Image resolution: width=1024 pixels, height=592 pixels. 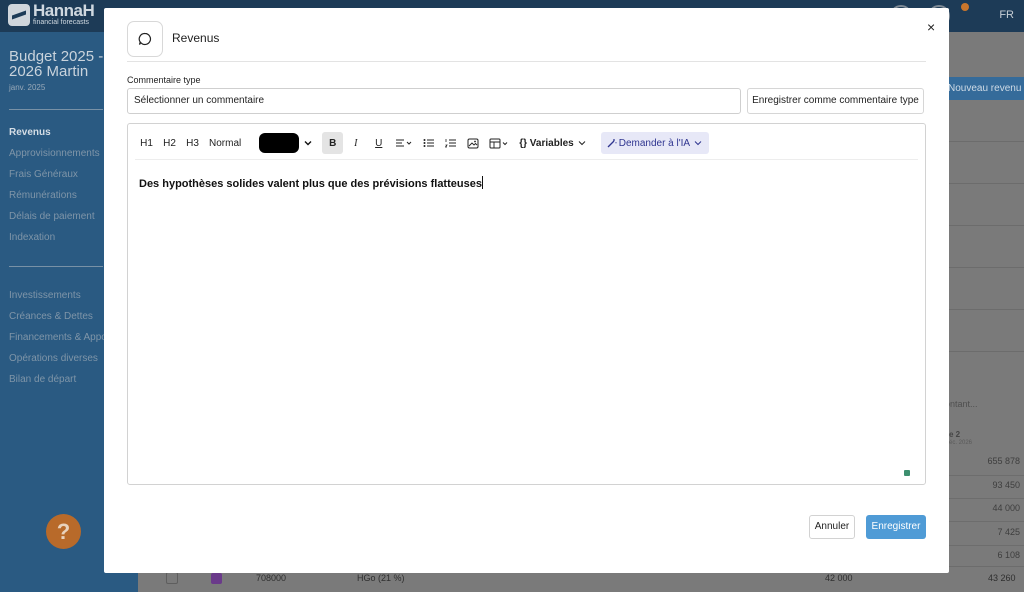 What do you see at coordinates (832, 527) in the screenshot?
I see `cancel-button: Annuler` at bounding box center [832, 527].